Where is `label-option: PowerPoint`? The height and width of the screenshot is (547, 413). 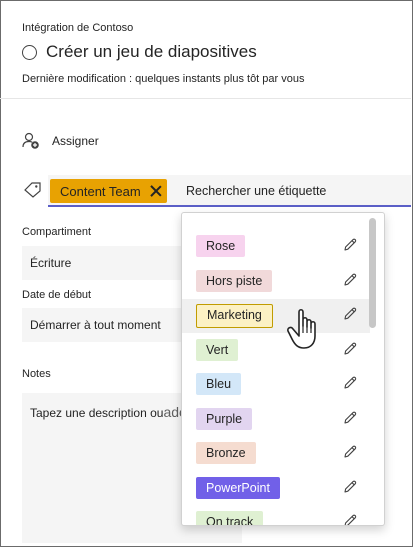 label-option: PowerPoint is located at coordinates (276, 489).